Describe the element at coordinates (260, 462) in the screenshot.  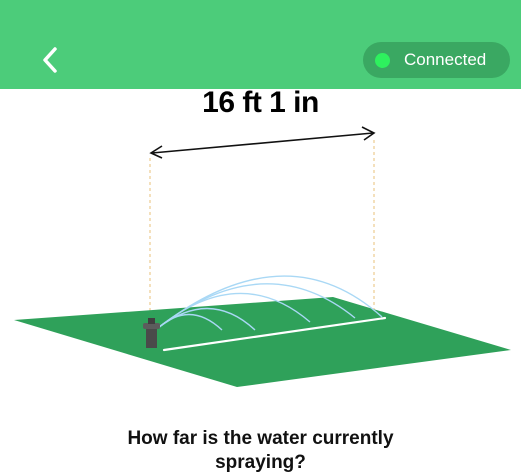
I see `question-line-2: spraying?` at that location.